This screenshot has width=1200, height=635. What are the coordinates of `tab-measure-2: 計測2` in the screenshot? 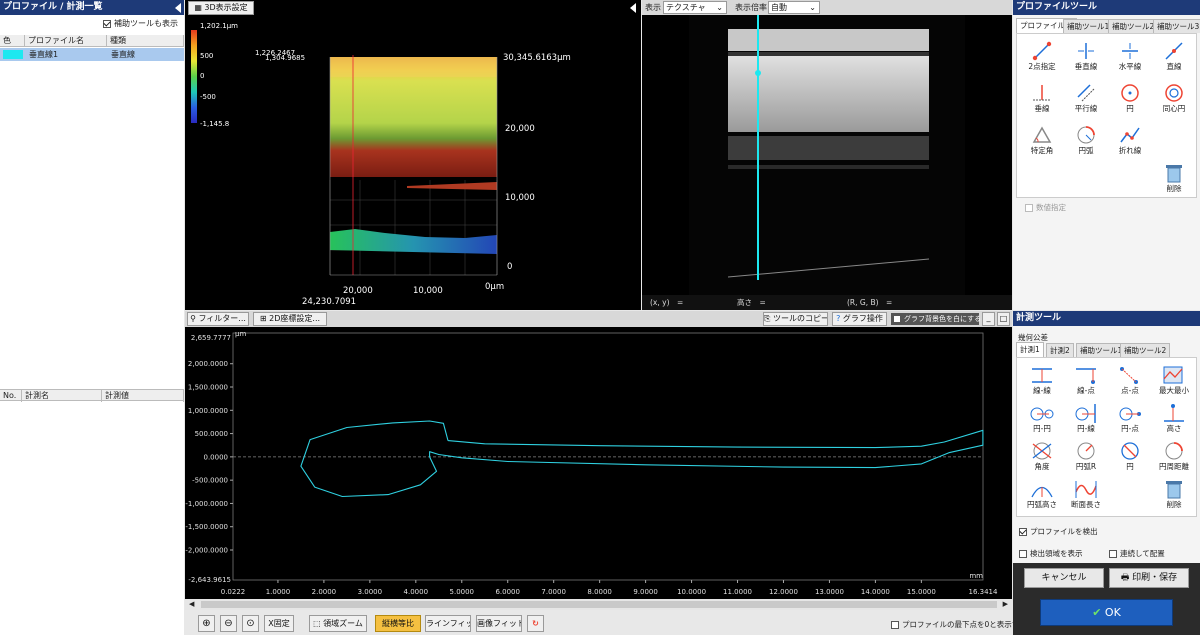 It's located at (1060, 350).